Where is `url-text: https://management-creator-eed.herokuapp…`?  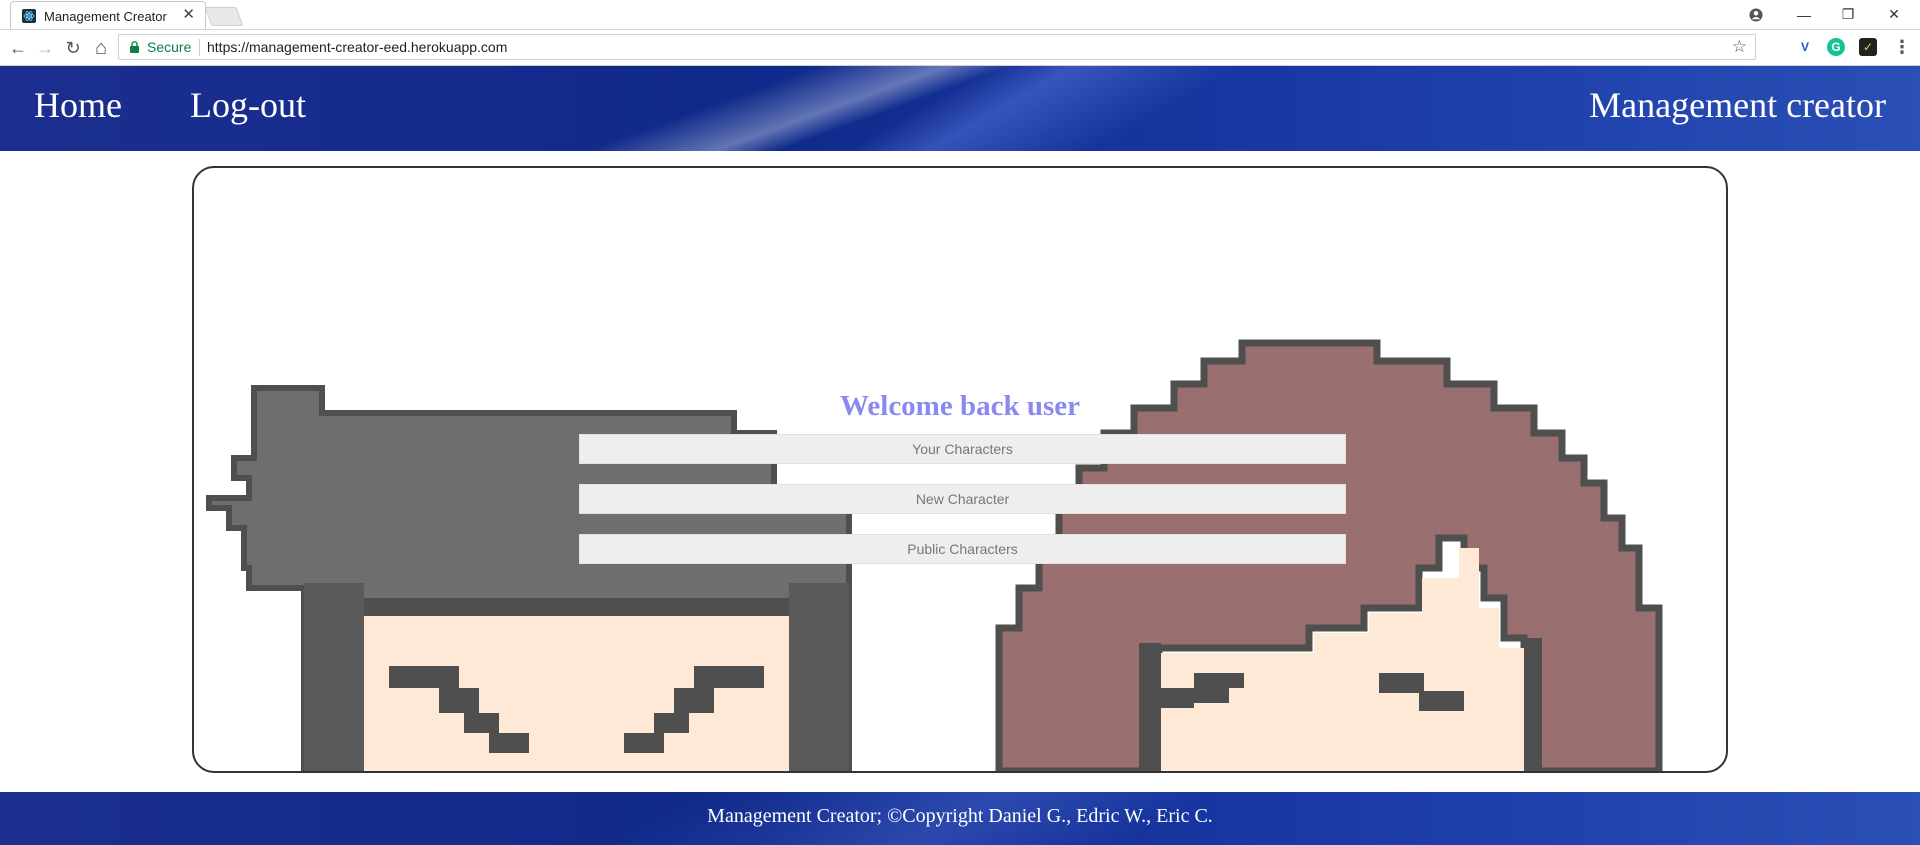 url-text: https://management-creator-eed.herokuapp… is located at coordinates (357, 47).